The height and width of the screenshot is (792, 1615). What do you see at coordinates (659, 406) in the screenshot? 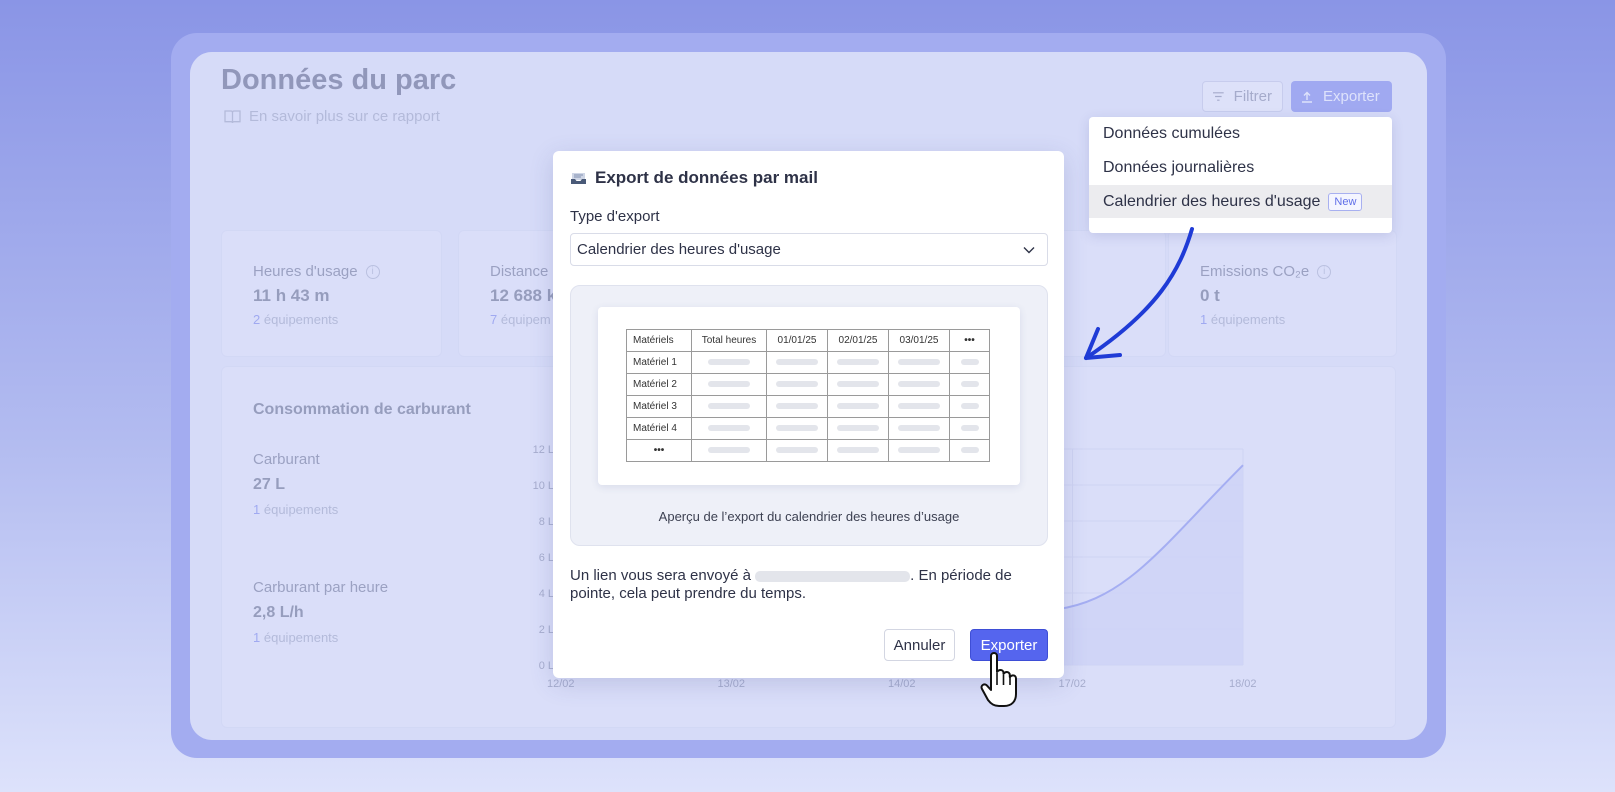
I see `row-label: Matériel 3` at bounding box center [659, 406].